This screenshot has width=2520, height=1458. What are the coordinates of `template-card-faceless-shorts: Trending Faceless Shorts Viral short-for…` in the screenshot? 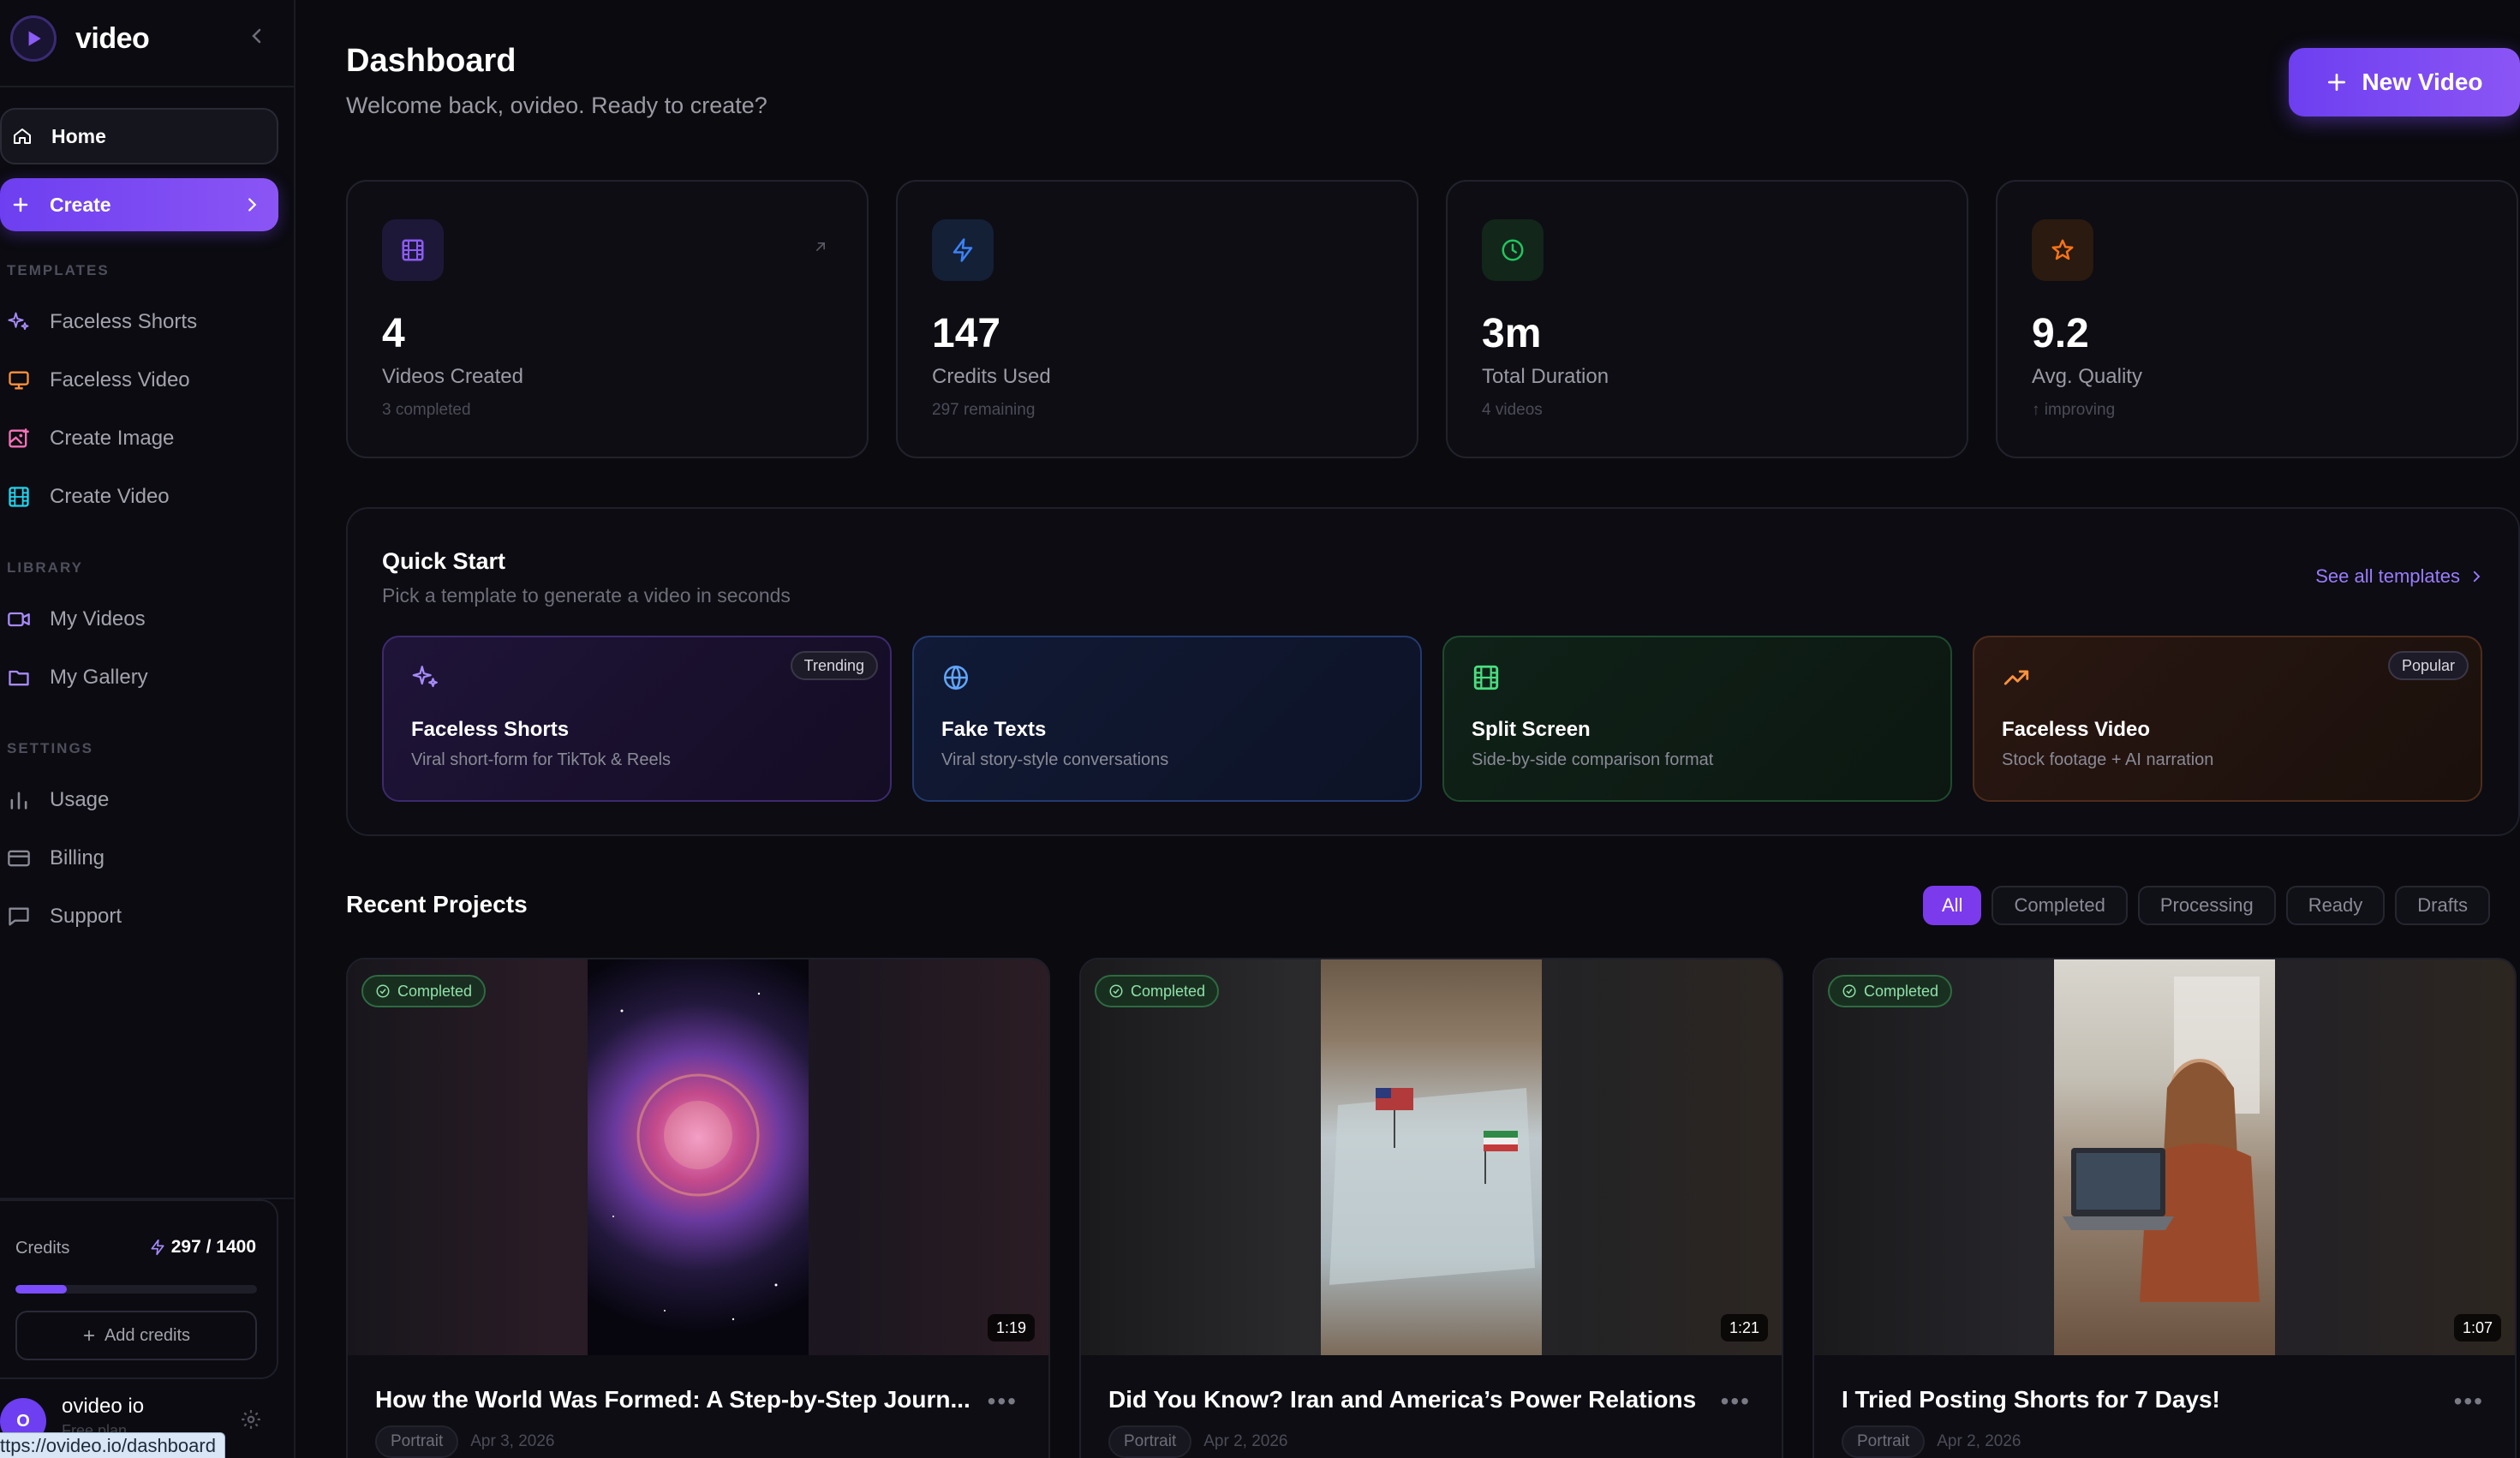 It's located at (637, 719).